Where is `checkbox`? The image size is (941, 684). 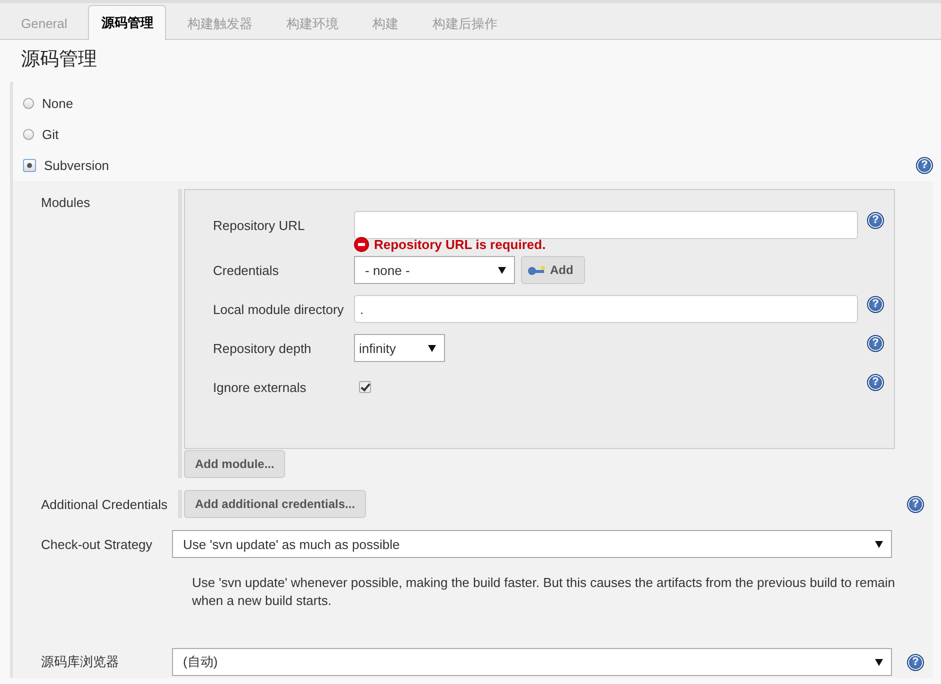 checkbox is located at coordinates (365, 387).